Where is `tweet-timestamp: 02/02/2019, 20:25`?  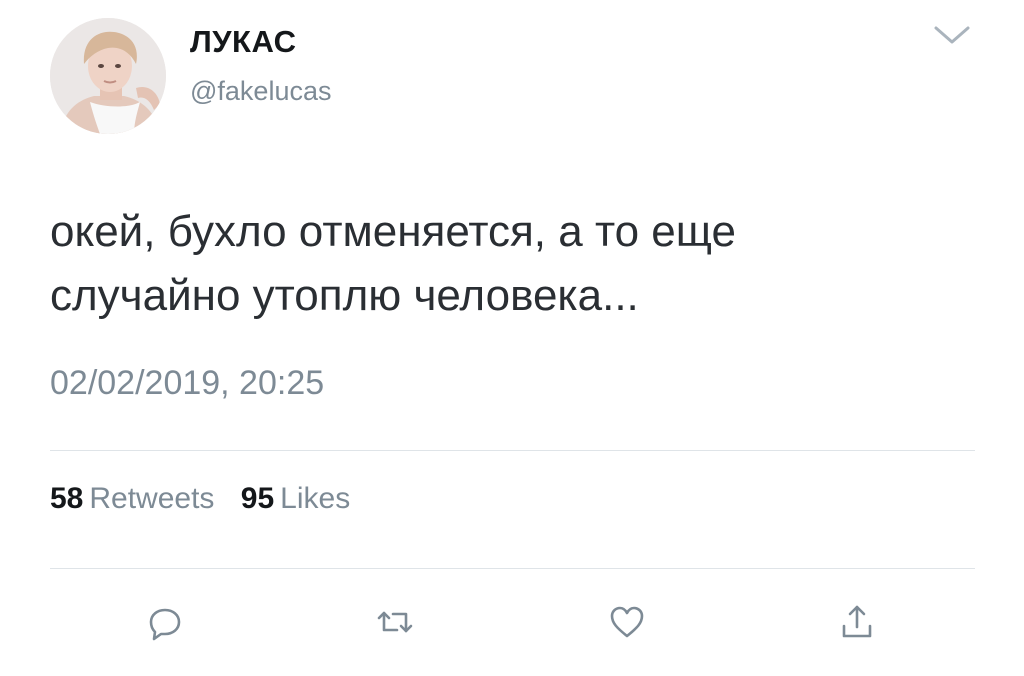
tweet-timestamp: 02/02/2019, 20:25 is located at coordinates (187, 383).